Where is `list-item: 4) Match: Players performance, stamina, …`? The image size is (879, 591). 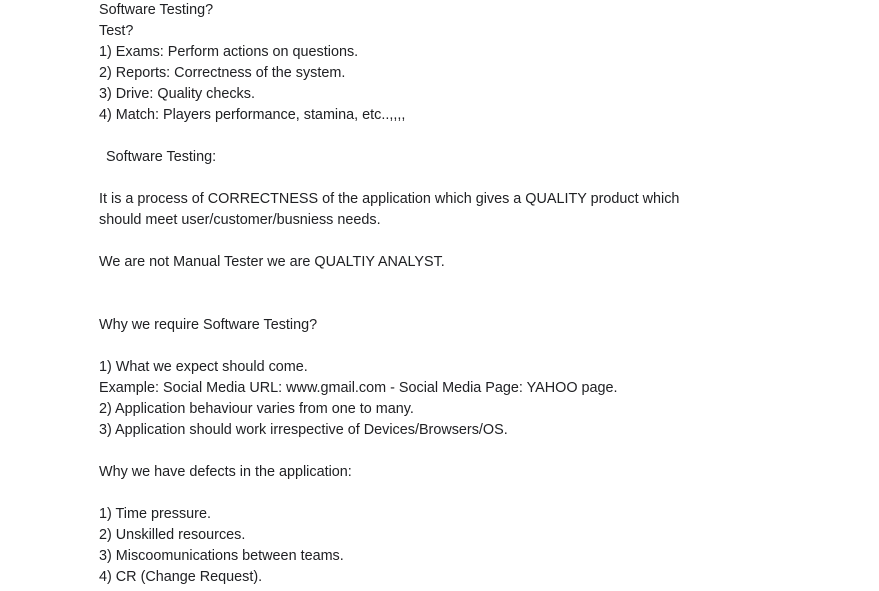
list-item: 4) Match: Players performance, stamina, … is located at coordinates (252, 115).